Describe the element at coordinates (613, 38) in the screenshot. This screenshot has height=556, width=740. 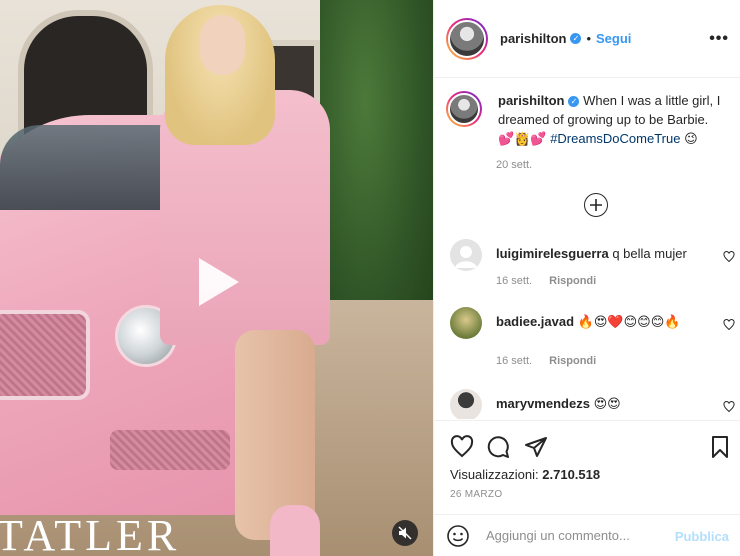
I see `follow-button: Segui` at that location.